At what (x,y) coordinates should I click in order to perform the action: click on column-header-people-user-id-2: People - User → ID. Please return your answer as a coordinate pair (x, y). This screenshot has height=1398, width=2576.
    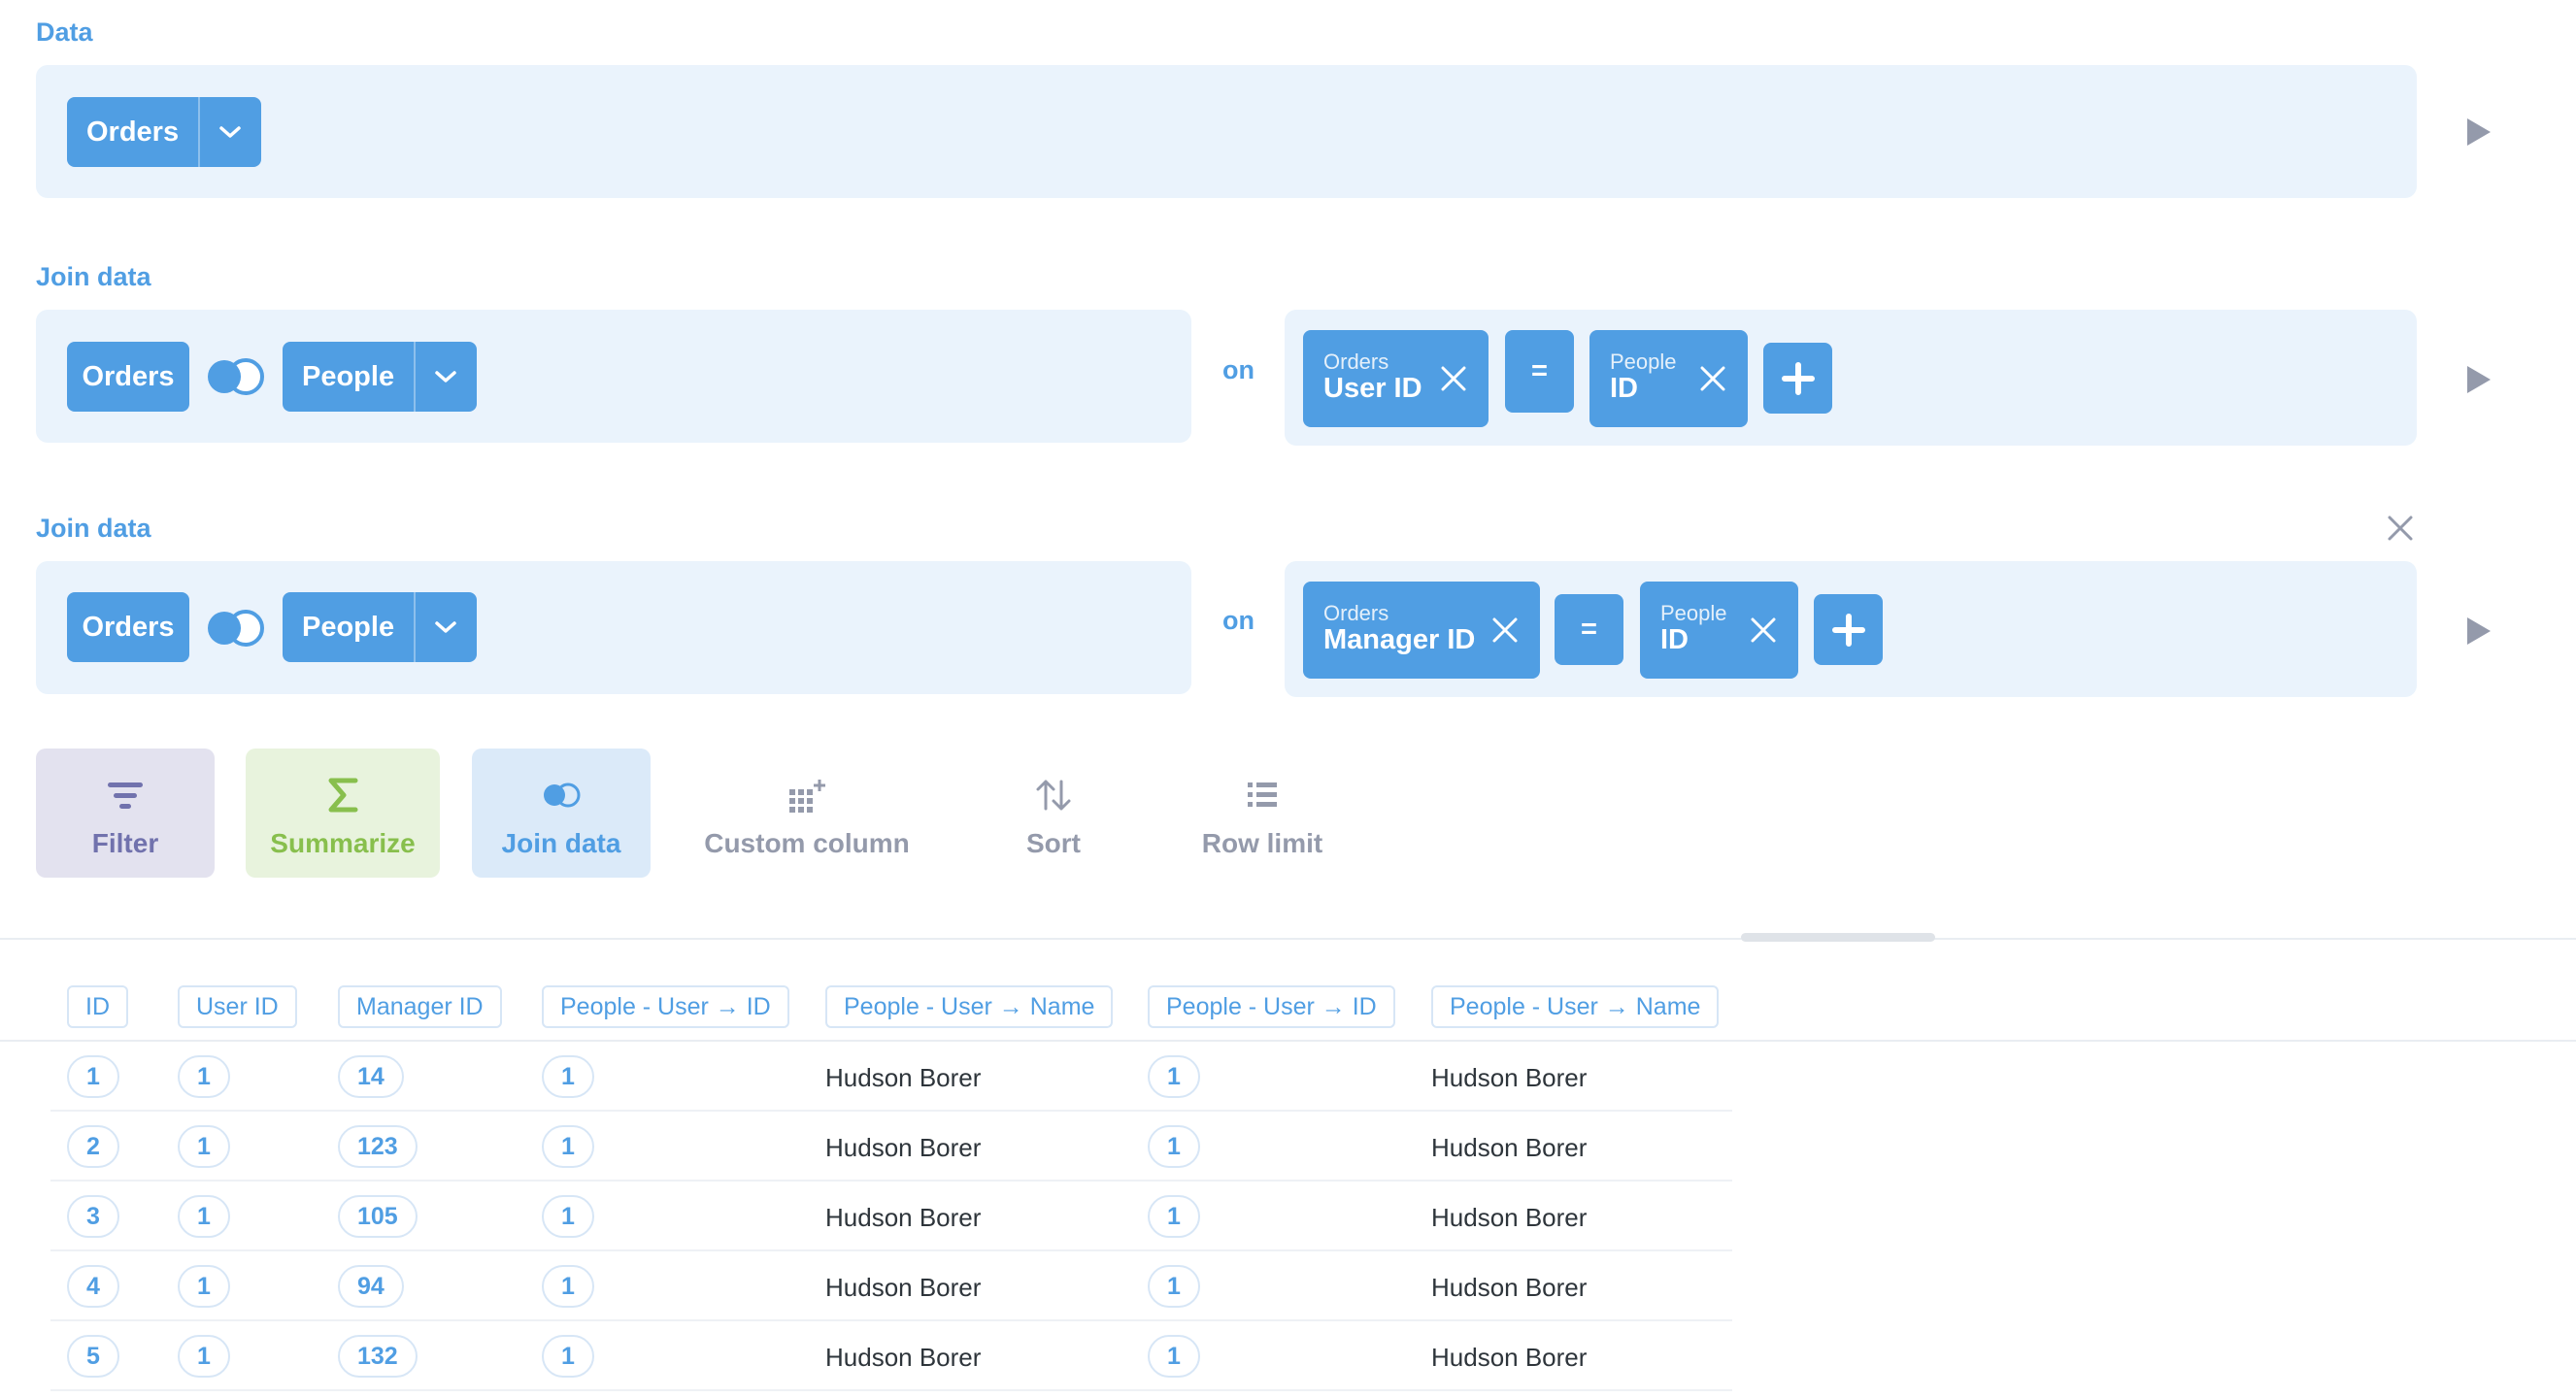
    Looking at the image, I should click on (1272, 1006).